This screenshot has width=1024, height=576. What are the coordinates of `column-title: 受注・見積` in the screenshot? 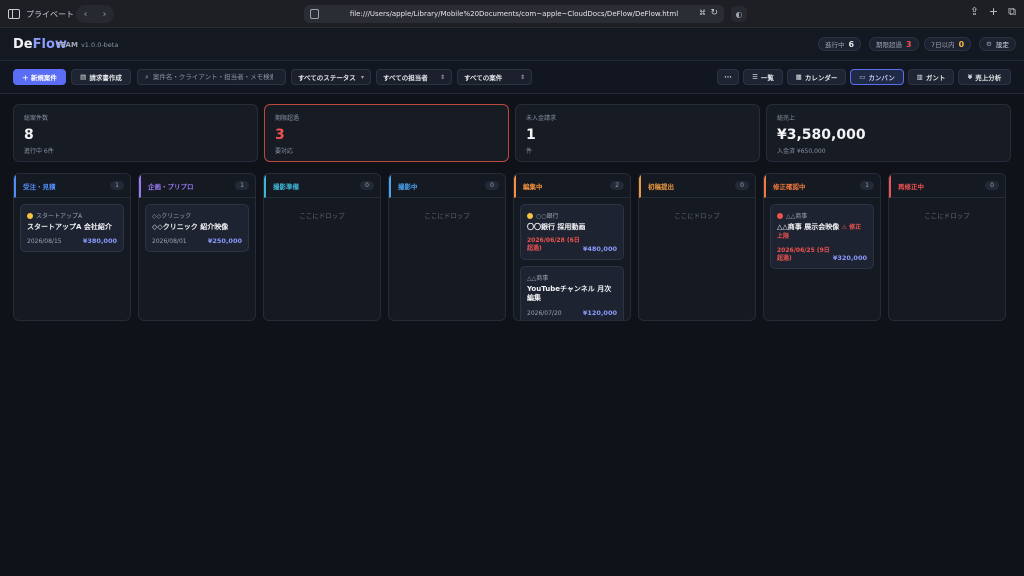 It's located at (39, 186).